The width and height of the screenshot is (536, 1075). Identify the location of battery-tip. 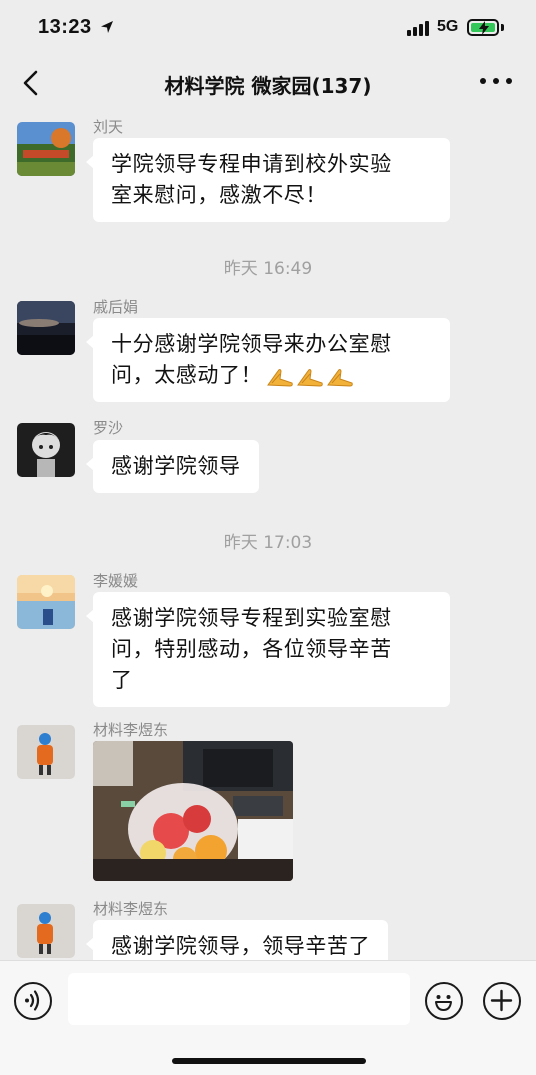
(502, 27).